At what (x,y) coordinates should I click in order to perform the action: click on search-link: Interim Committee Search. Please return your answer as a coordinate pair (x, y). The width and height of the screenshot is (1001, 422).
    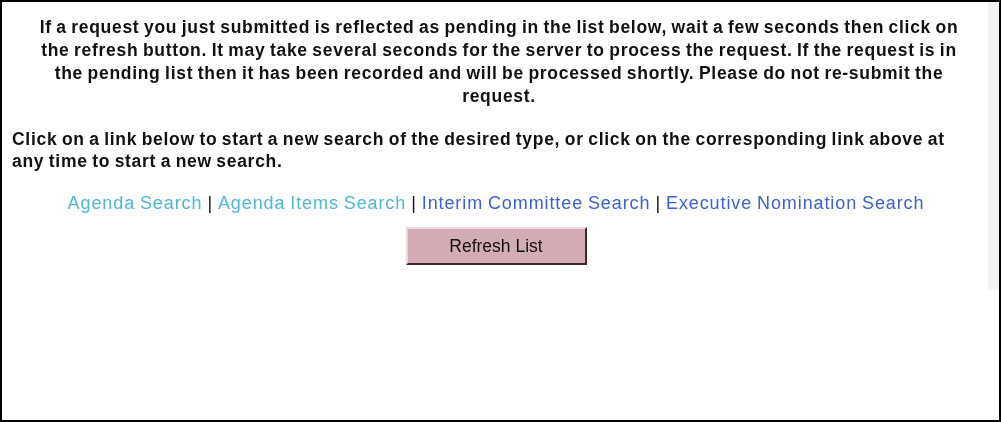
    Looking at the image, I should click on (536, 203).